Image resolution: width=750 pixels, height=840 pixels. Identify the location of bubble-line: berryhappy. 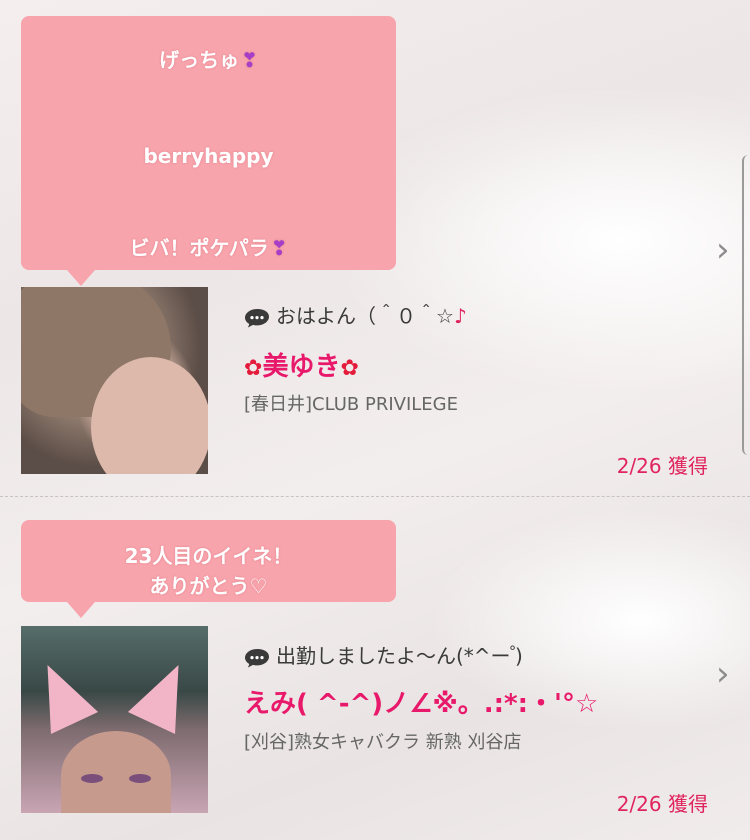
(208, 156).